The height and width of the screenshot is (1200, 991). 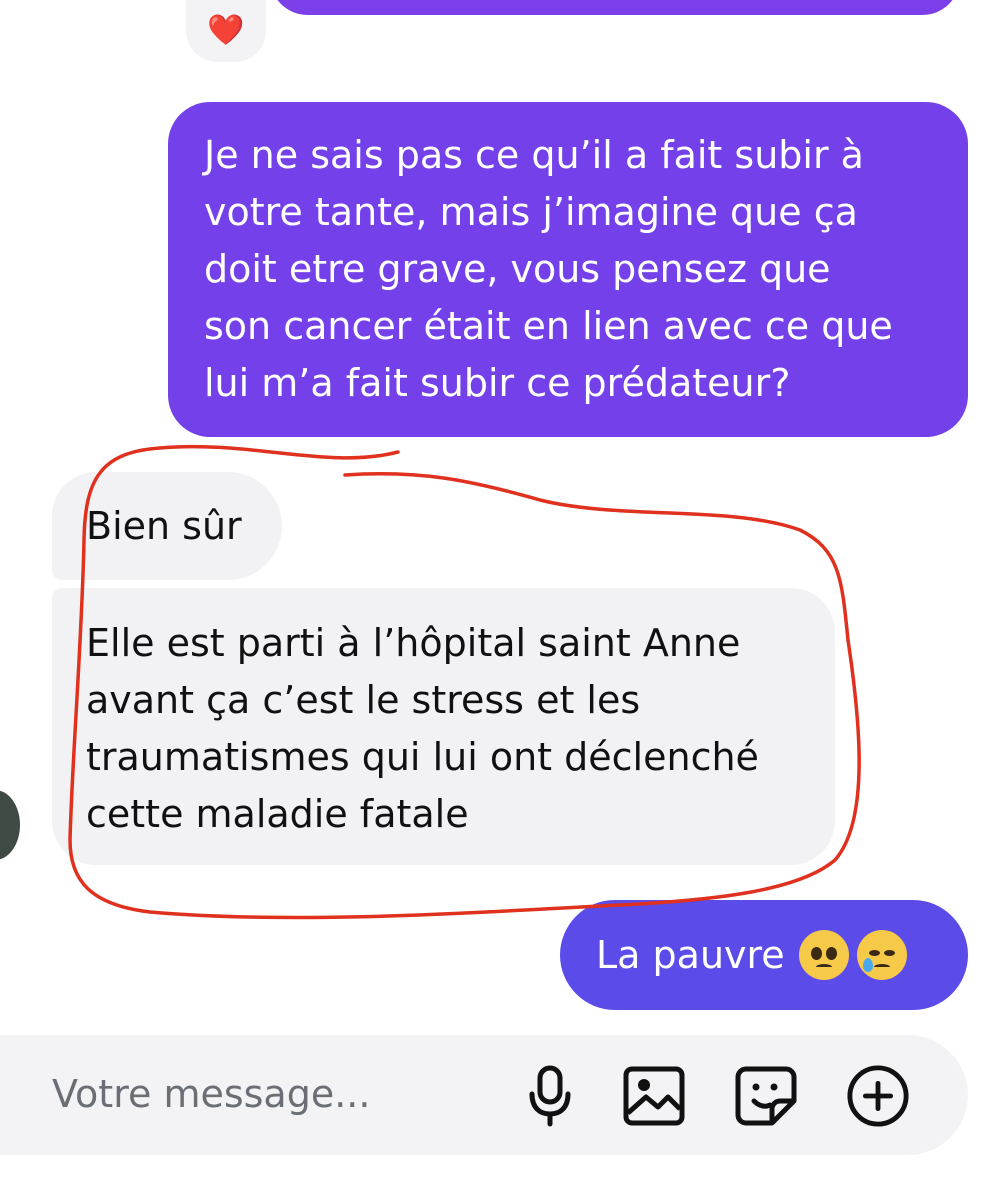 I want to click on message-line: cette maladie fatale, so click(x=277, y=814).